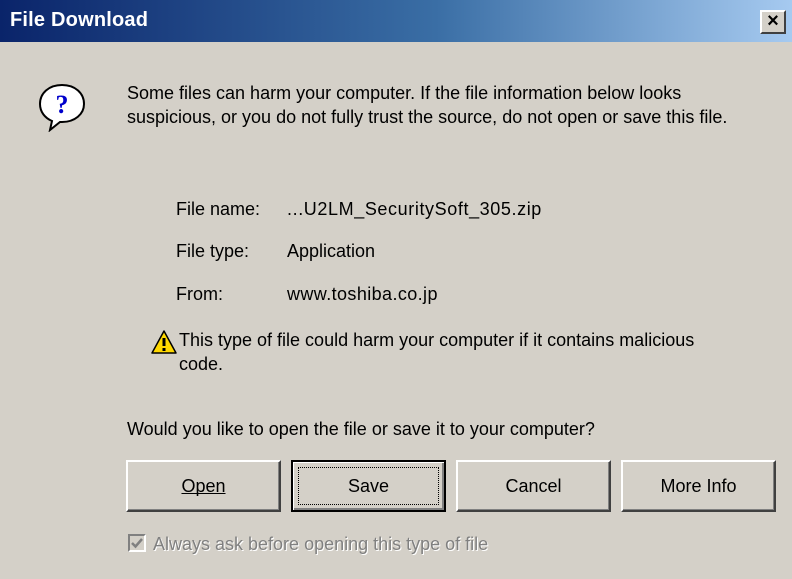  Describe the element at coordinates (164, 342) in the screenshot. I see `warning-icon` at that location.